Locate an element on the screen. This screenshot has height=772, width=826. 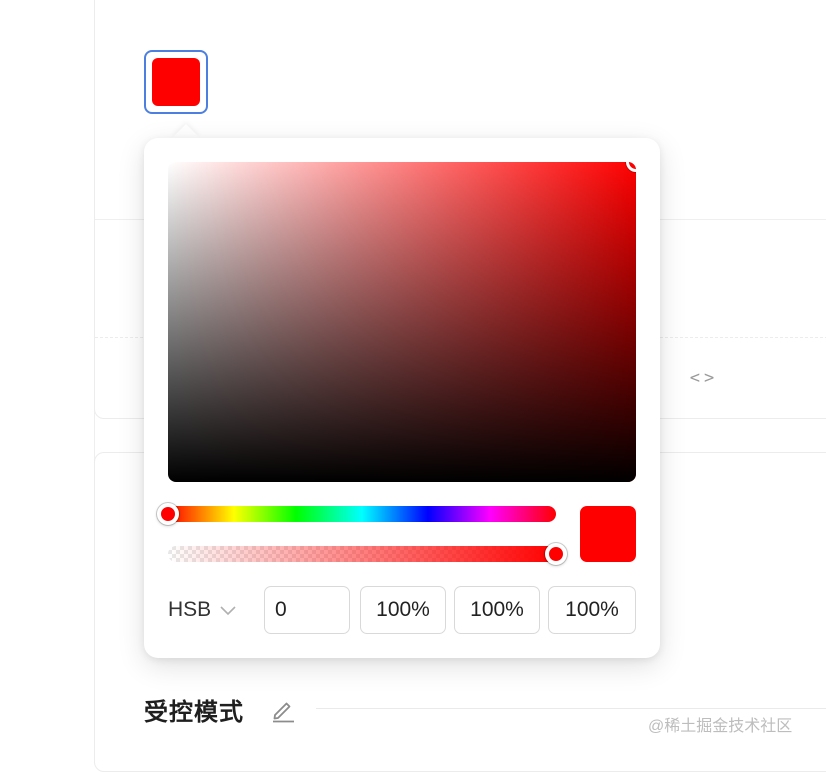
brightness-input: 100% is located at coordinates (497, 610).